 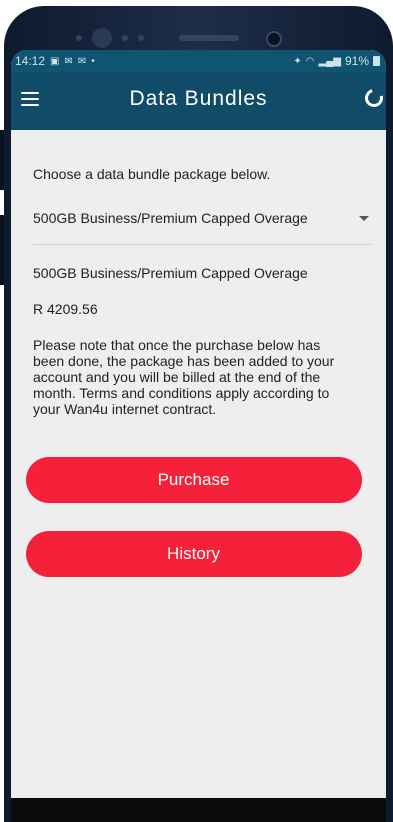 I want to click on phone-top-bezel, so click(x=198, y=27).